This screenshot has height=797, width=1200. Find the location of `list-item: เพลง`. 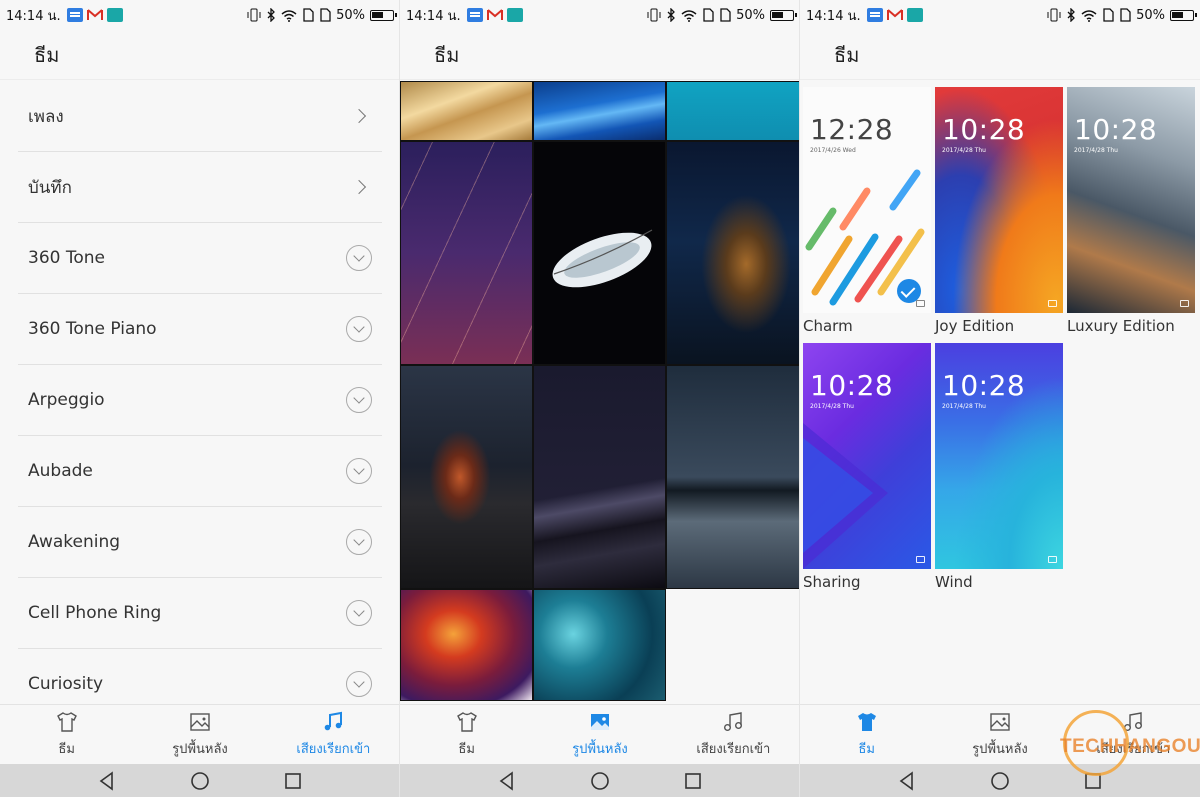

list-item: เพลง is located at coordinates (200, 116).